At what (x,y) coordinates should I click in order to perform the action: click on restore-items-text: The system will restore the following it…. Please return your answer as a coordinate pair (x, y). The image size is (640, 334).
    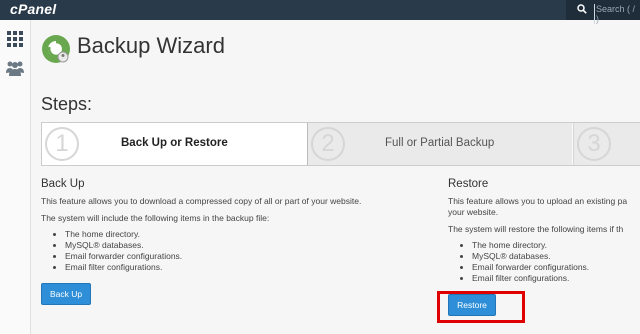
    Looking at the image, I should click on (536, 229).